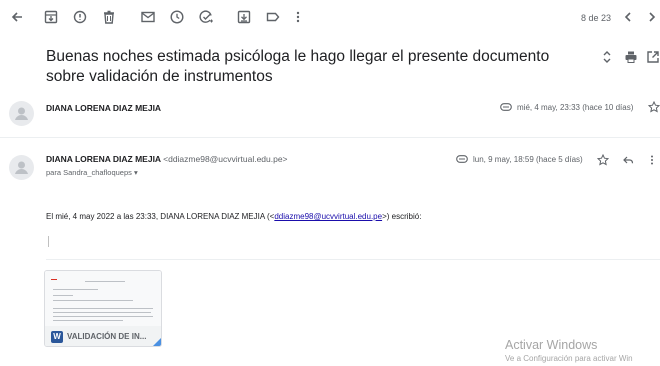  Describe the element at coordinates (244, 17) in the screenshot. I see `move-to-icon` at that location.